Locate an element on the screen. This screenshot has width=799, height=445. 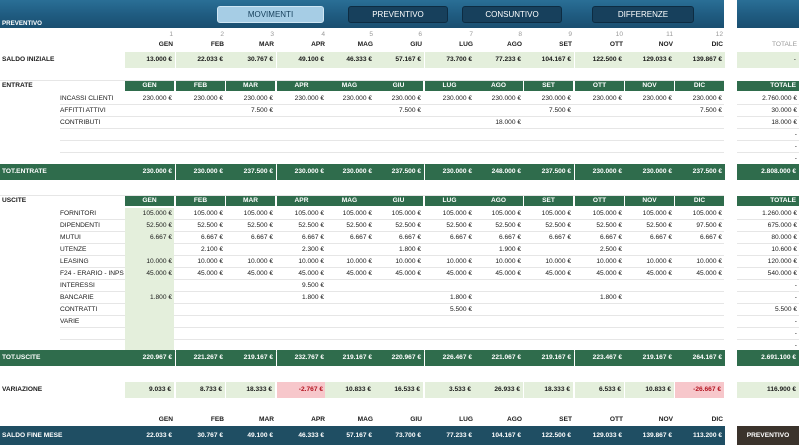
uscite-cell: 2.300 € is located at coordinates (301, 250).